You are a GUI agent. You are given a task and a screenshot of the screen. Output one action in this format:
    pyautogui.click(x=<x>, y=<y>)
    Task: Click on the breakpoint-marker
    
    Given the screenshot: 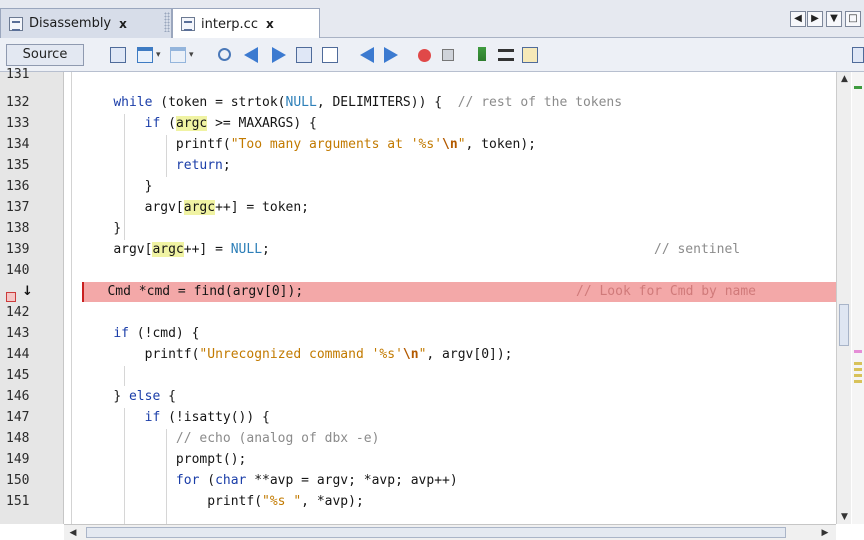 What is the action you would take?
    pyautogui.click(x=858, y=351)
    